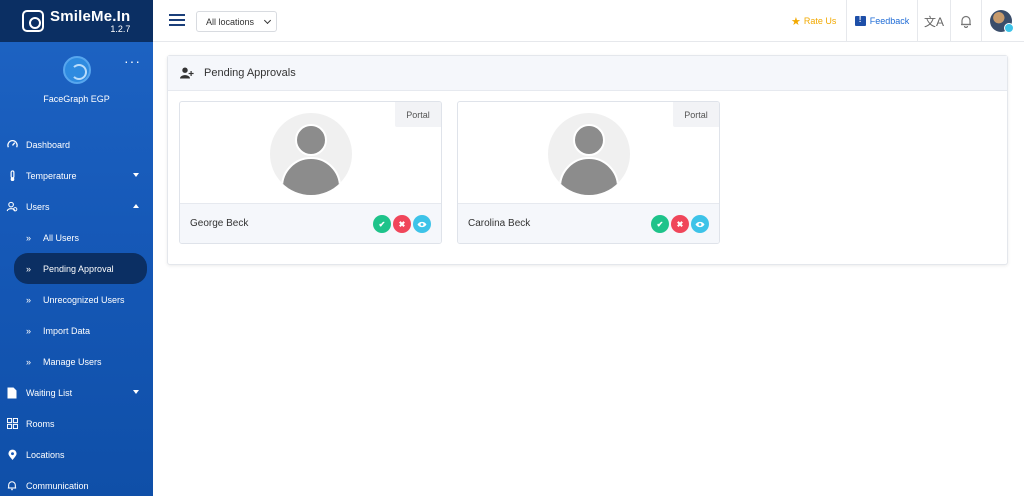 The width and height of the screenshot is (1024, 496). I want to click on user-name: George Beck, so click(219, 223).